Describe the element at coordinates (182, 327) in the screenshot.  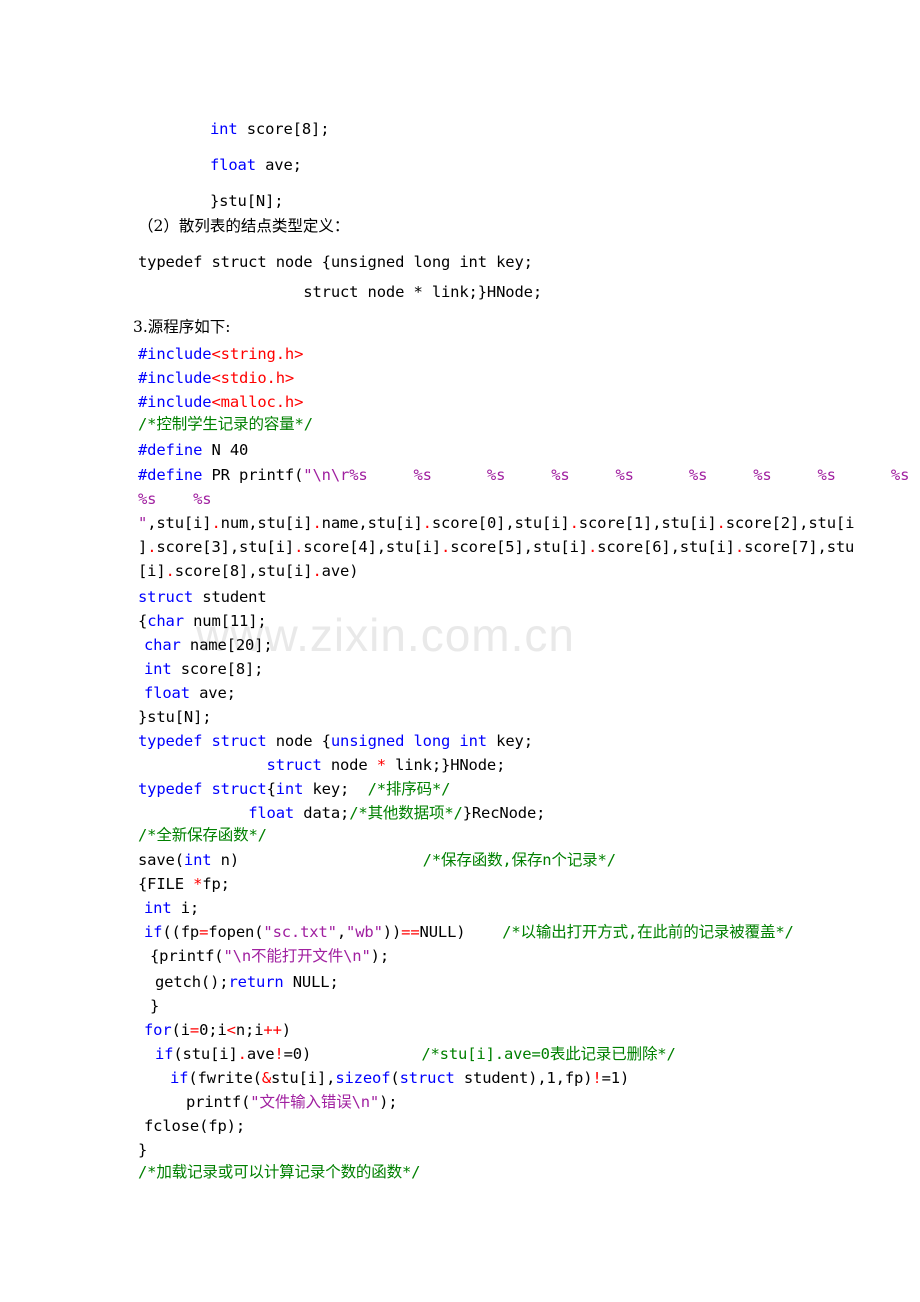
I see `prose-line: 3.源程序如下:` at that location.